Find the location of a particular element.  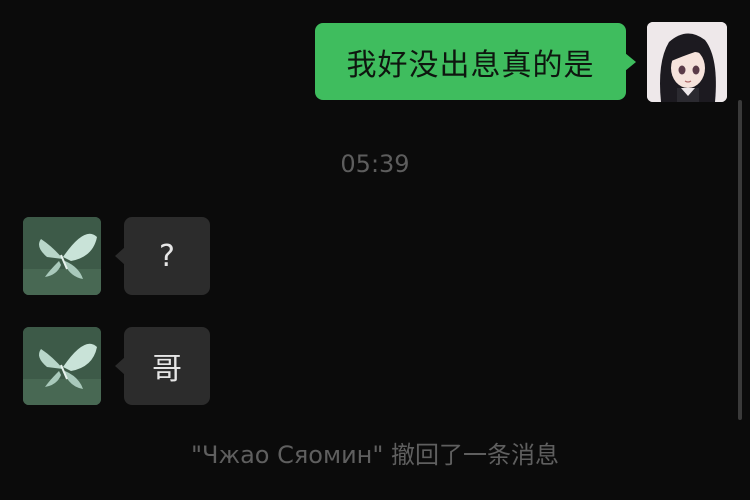

scrollbar is located at coordinates (740, 260).